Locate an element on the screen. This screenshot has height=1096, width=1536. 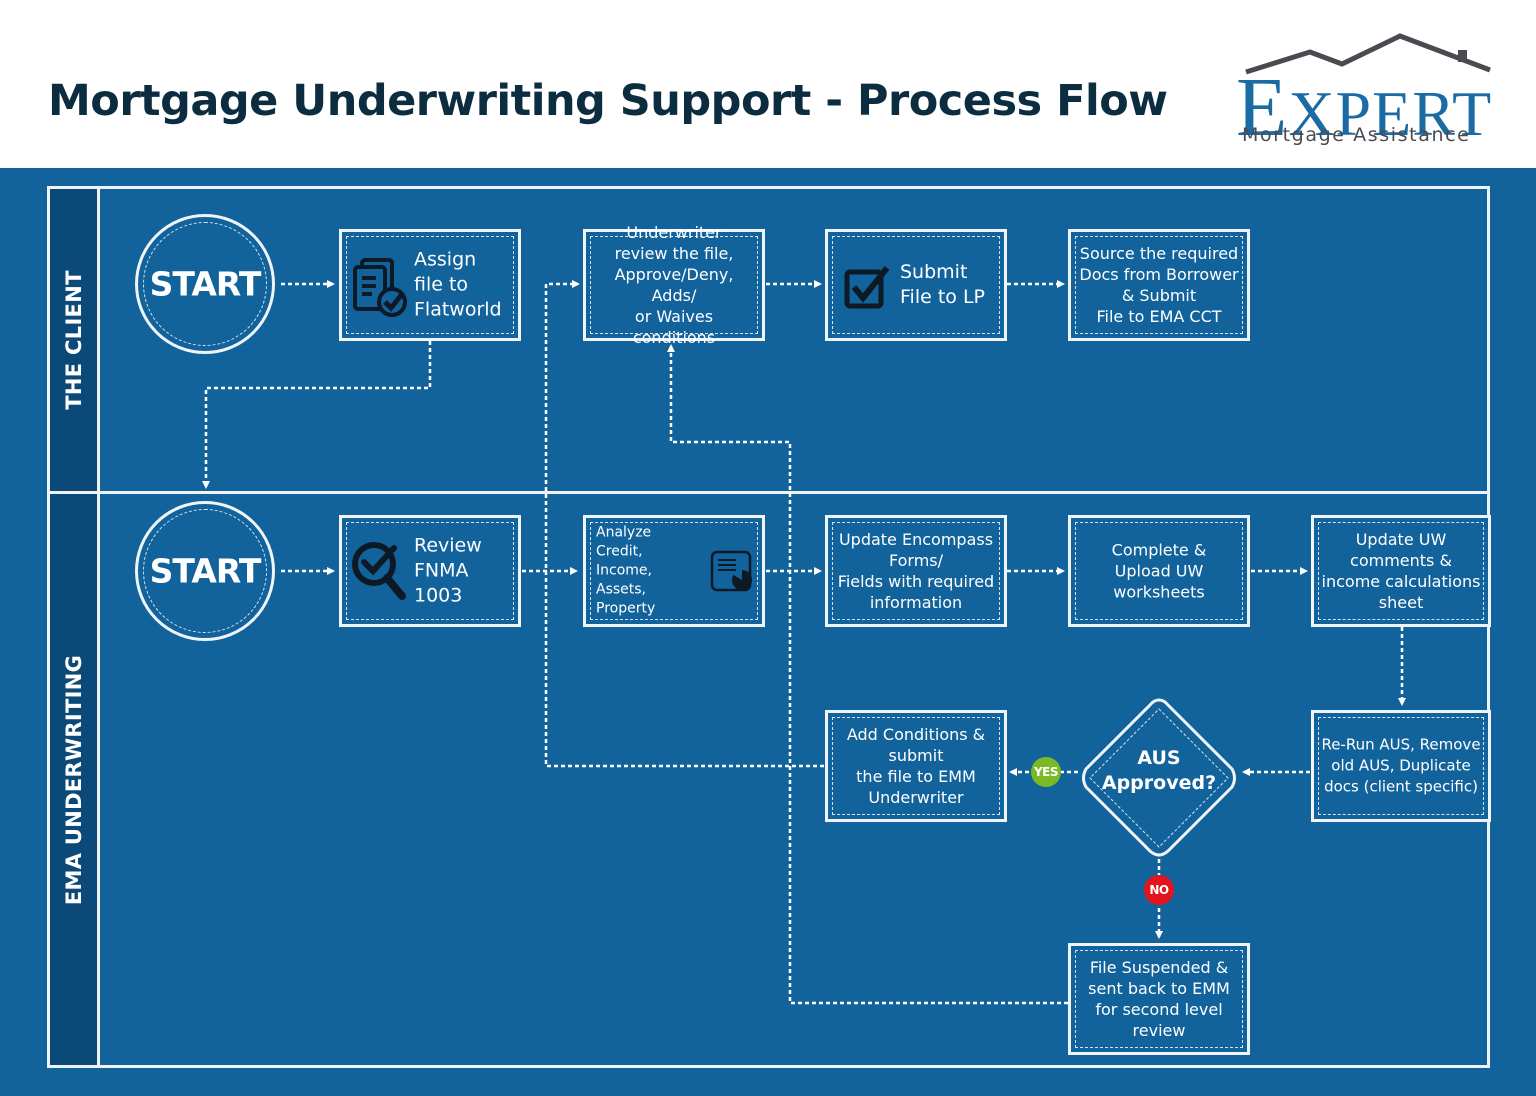
label-line: File to LP is located at coordinates (942, 297).